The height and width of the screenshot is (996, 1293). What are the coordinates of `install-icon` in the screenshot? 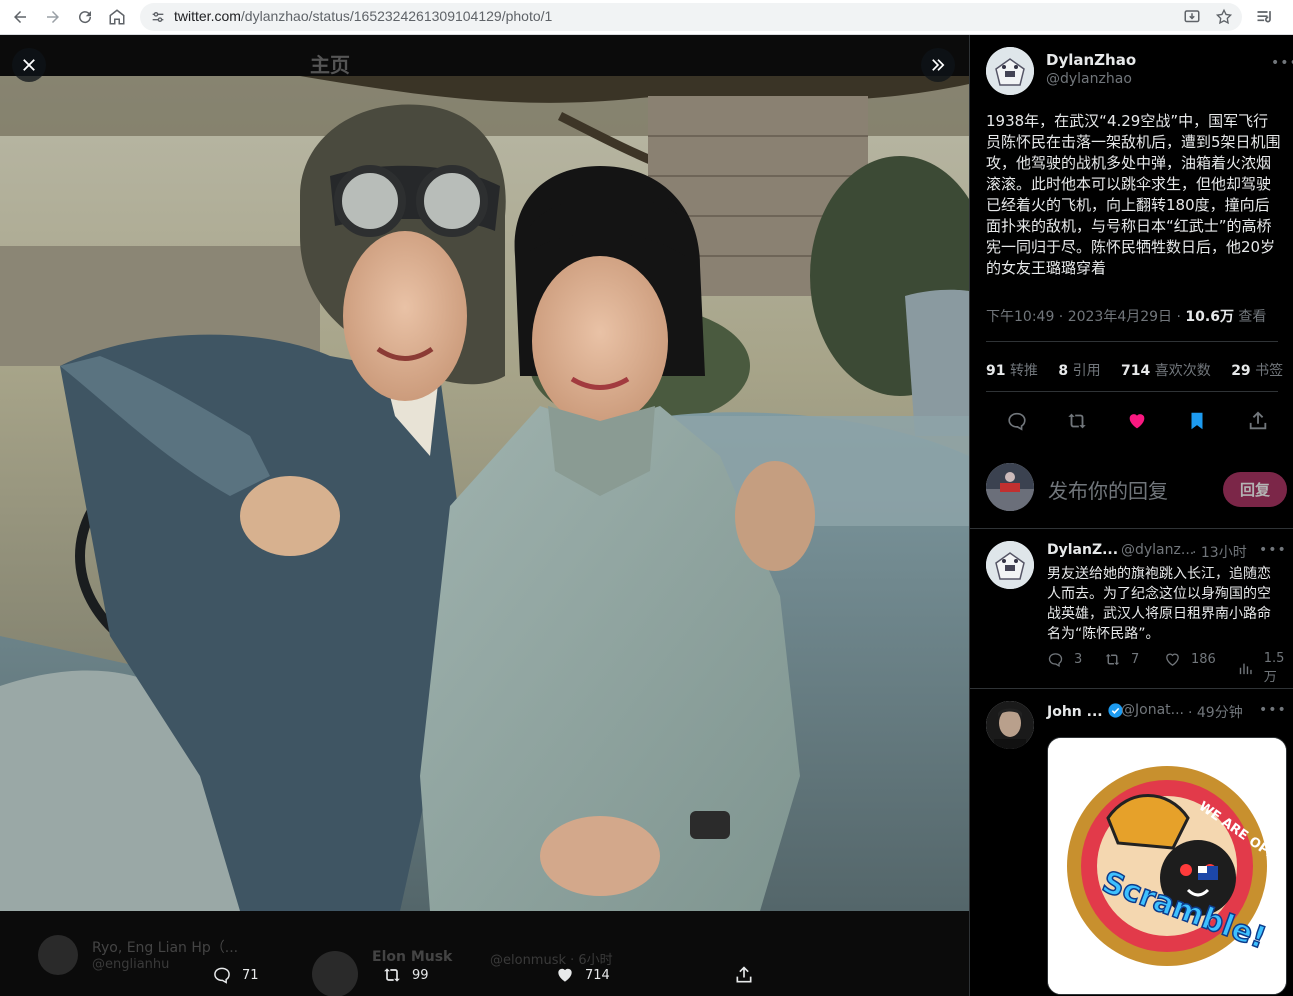 It's located at (1192, 17).